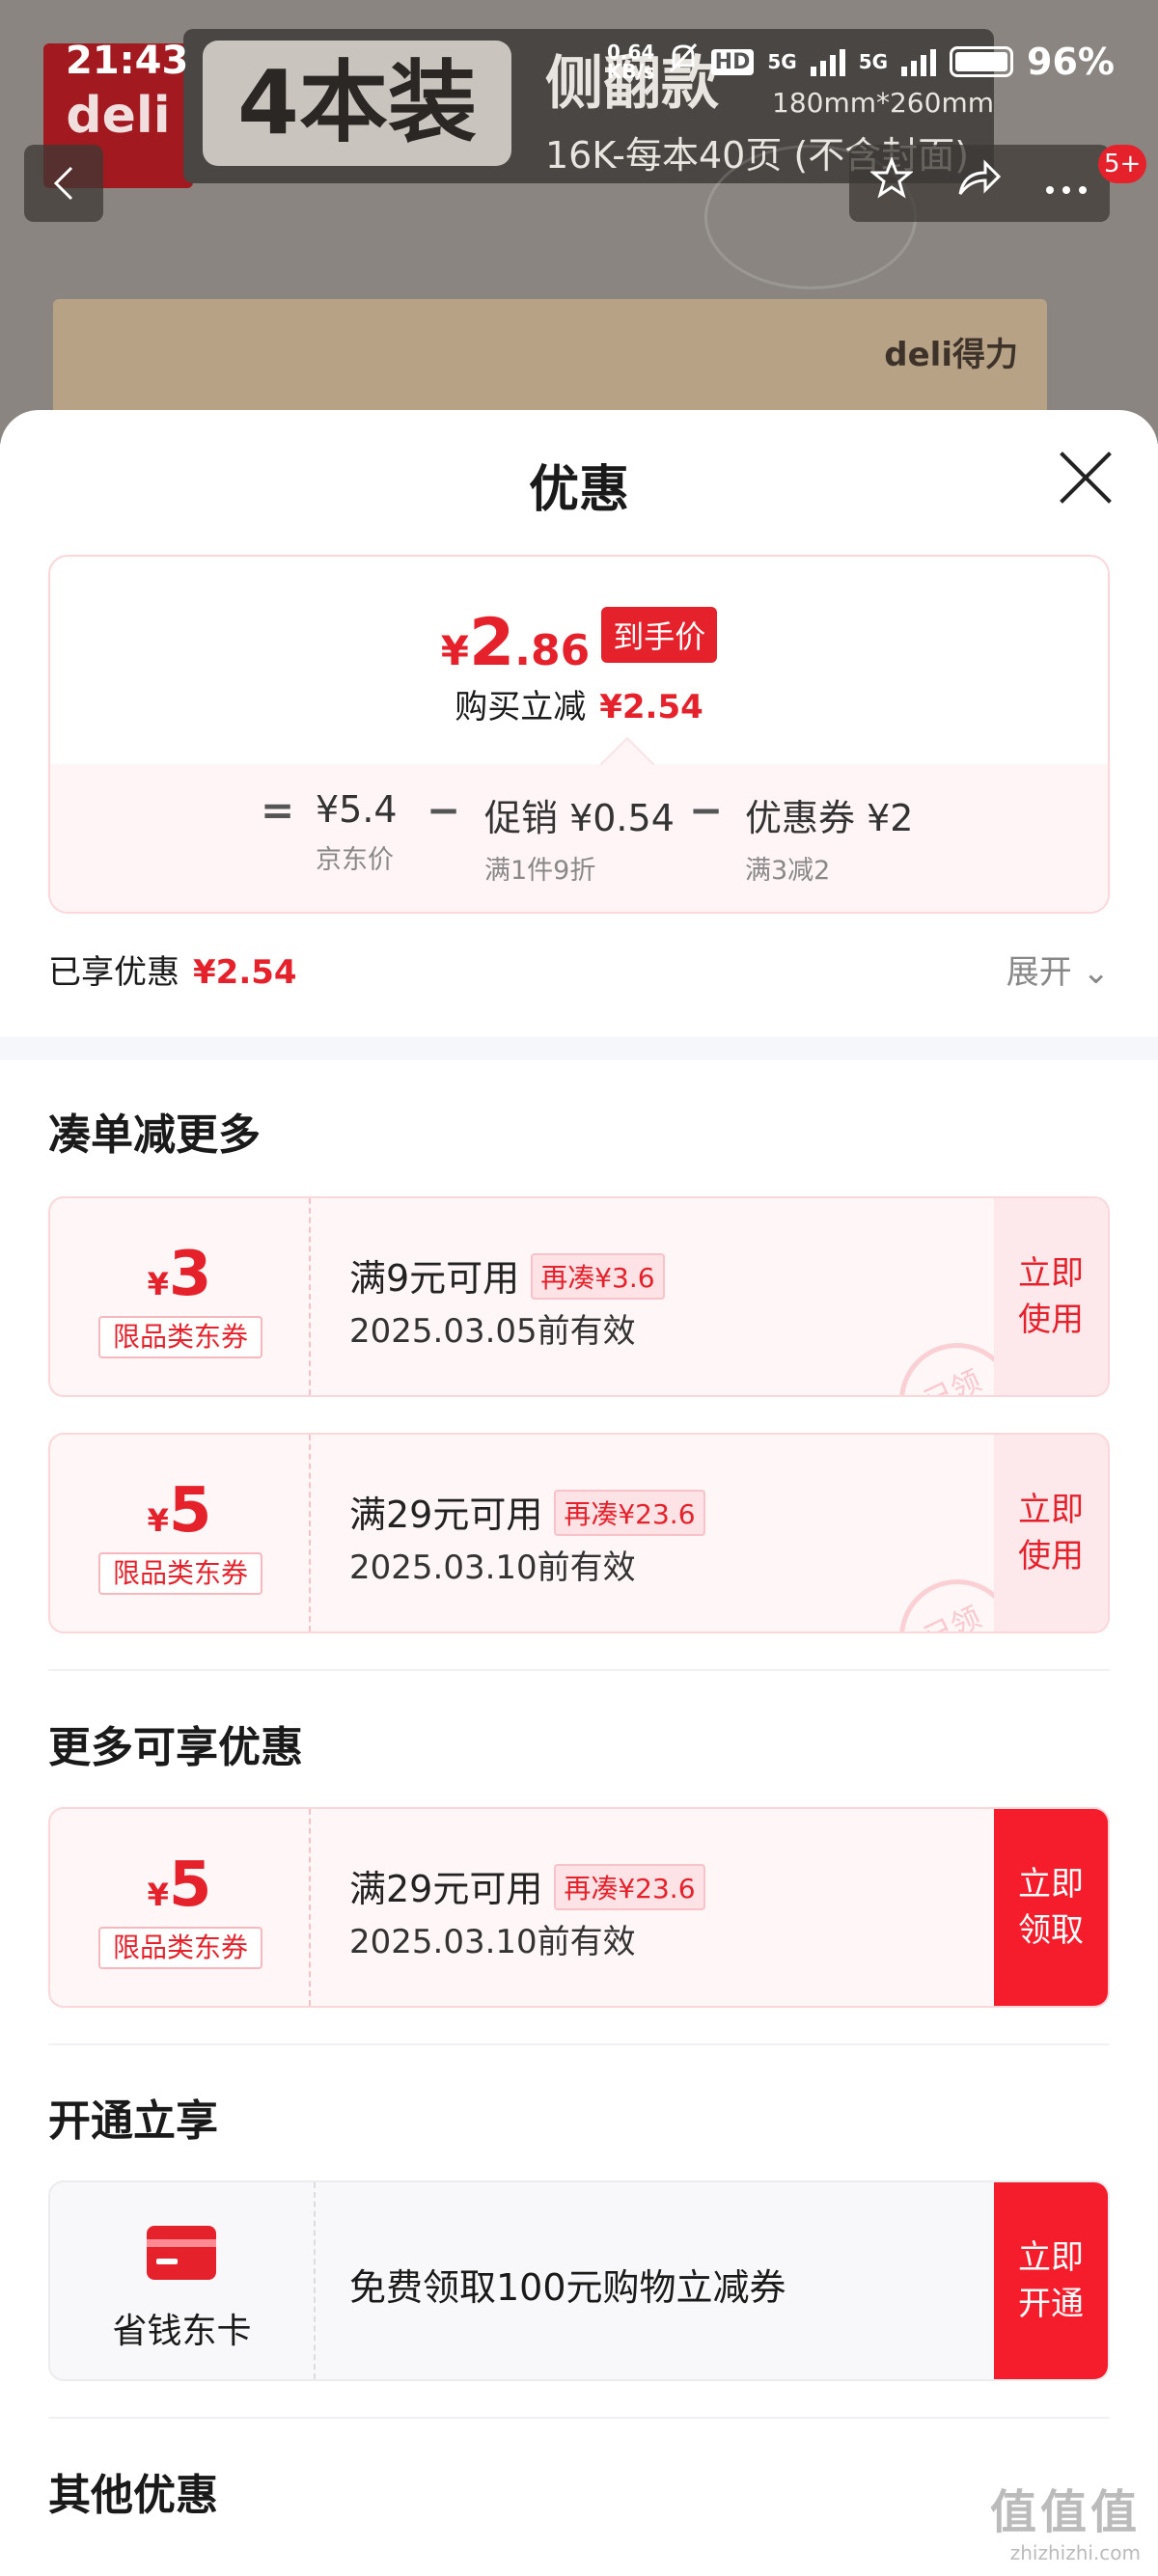 The width and height of the screenshot is (1158, 2576). I want to click on hd-badge: HD, so click(732, 61).